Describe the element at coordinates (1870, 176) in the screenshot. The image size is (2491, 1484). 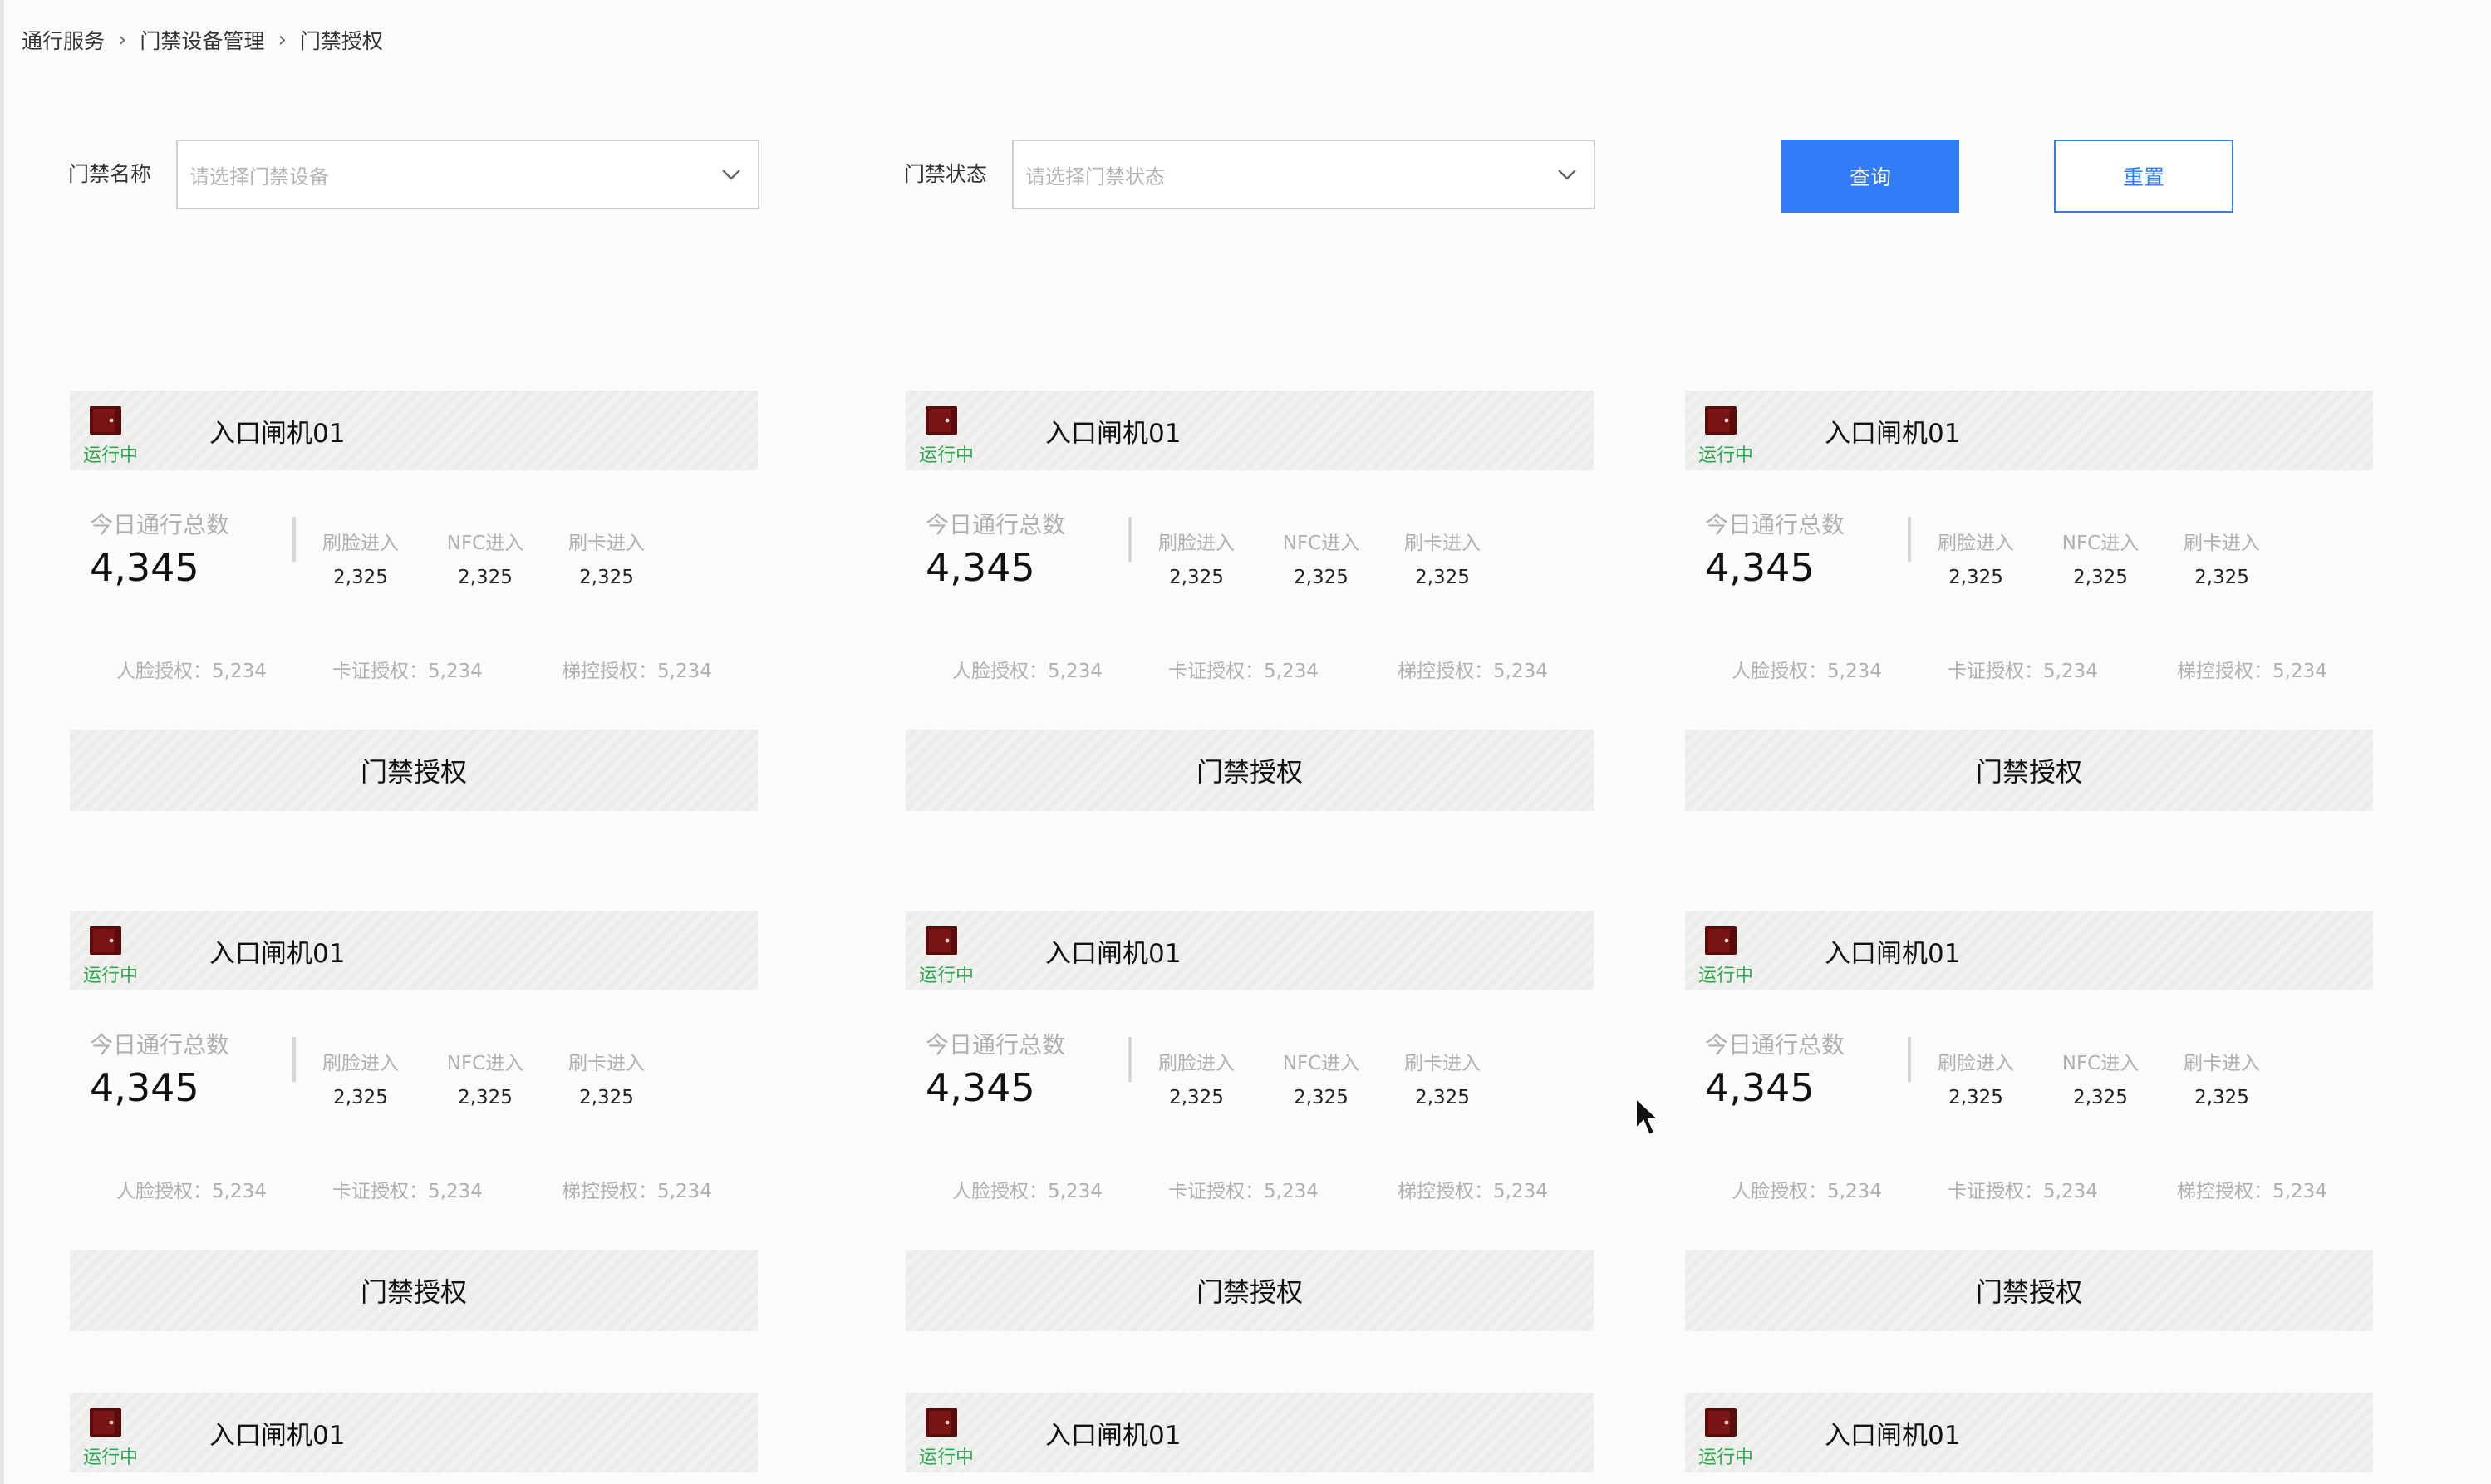
I see `query-button: 查询` at that location.